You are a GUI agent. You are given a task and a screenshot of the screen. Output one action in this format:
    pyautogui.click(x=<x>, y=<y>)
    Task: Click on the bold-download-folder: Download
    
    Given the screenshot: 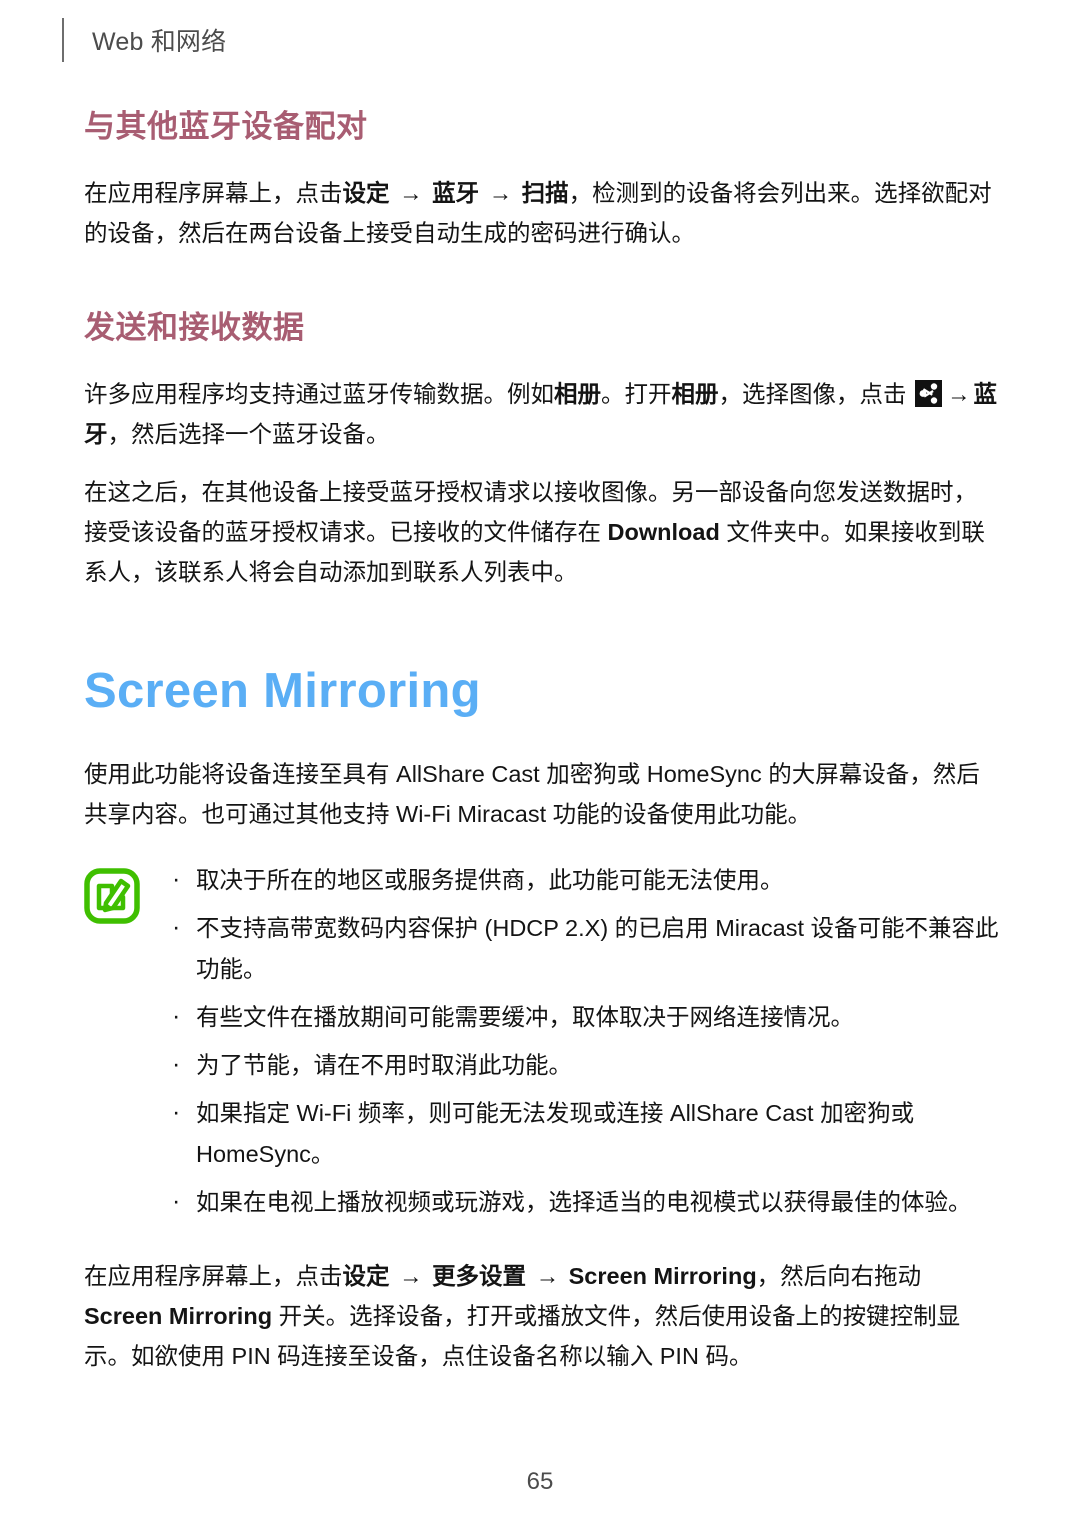 What is the action you would take?
    pyautogui.click(x=663, y=531)
    